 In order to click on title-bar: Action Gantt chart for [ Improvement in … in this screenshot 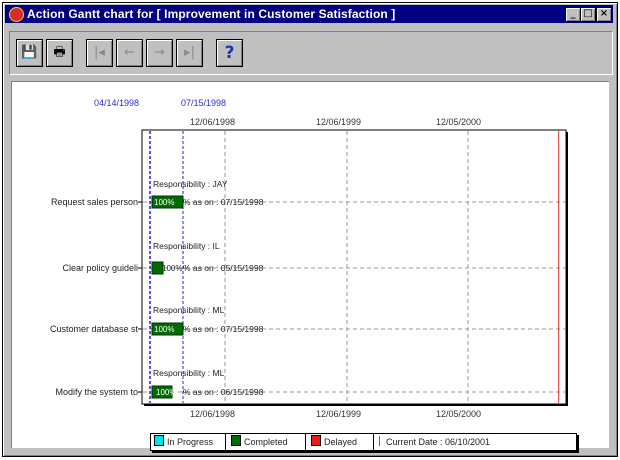, I will do `click(309, 14)`.